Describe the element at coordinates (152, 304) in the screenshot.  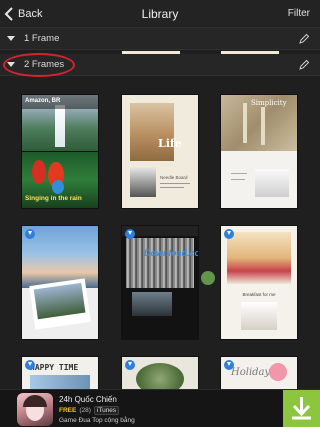
I see `shore-photo` at that location.